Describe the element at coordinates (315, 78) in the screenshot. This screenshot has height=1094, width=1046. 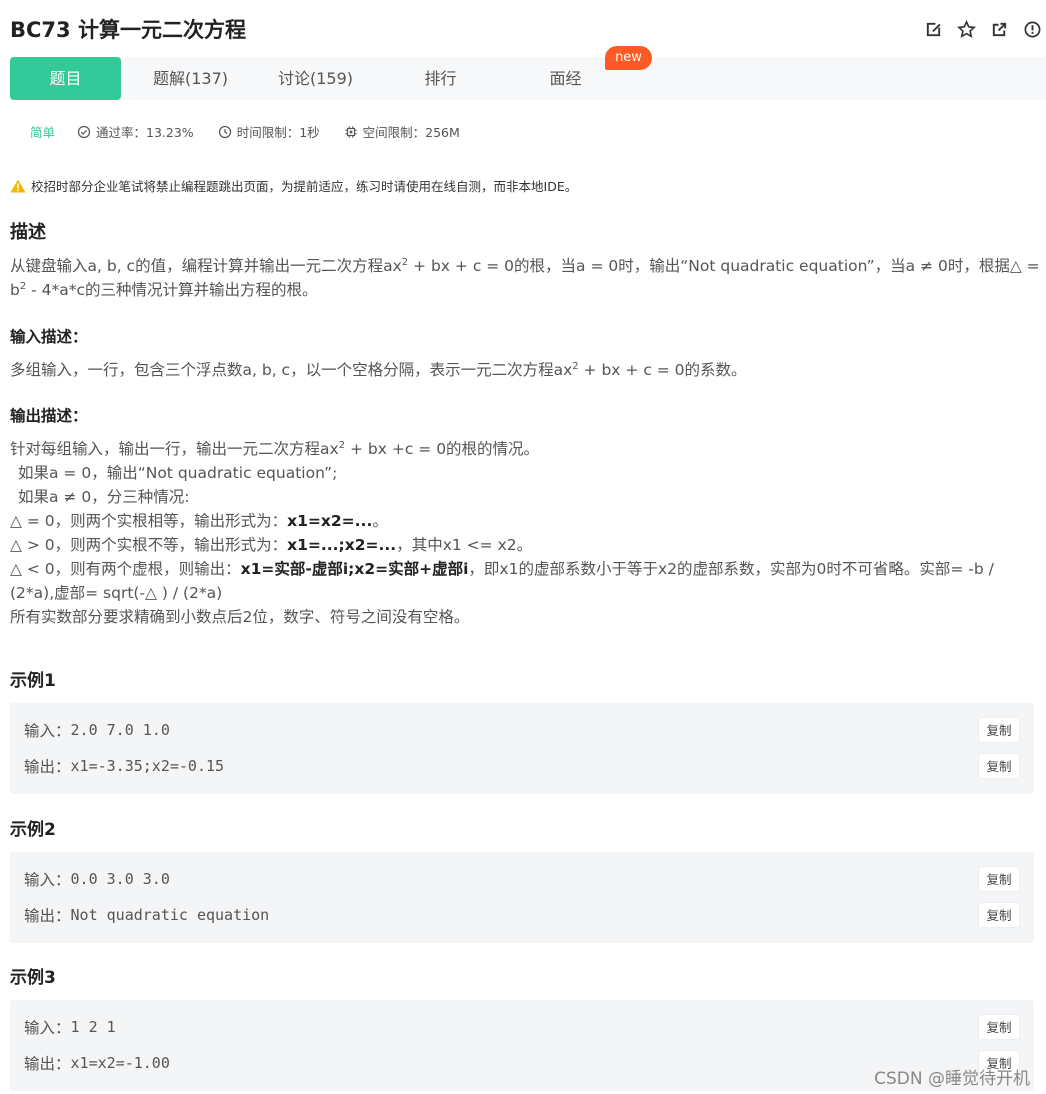
I see `tab-discussion: 讨论(159)` at that location.